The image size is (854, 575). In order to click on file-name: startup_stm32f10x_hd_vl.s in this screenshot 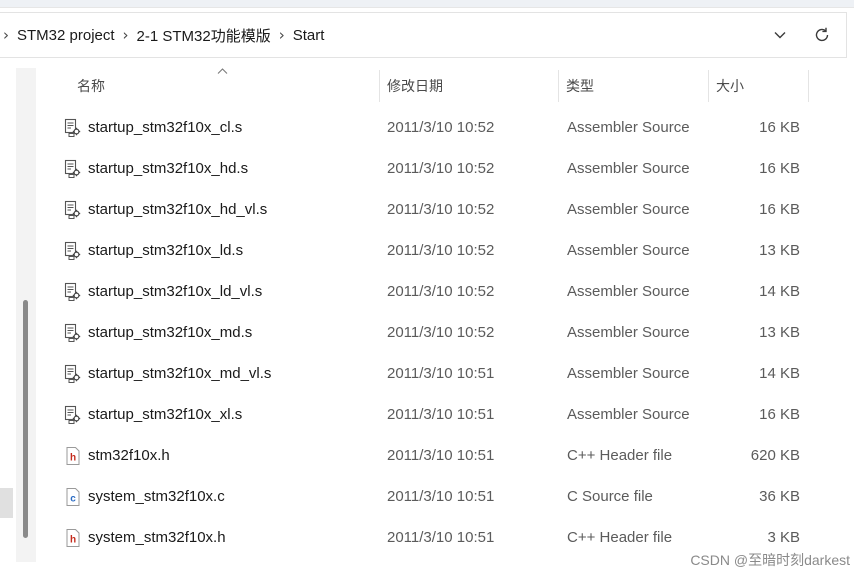, I will do `click(177, 209)`.